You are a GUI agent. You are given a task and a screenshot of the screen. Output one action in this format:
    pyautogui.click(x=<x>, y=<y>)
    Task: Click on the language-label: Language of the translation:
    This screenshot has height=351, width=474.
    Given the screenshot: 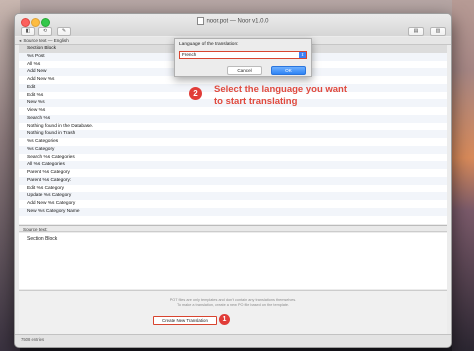 What is the action you would take?
    pyautogui.click(x=209, y=44)
    